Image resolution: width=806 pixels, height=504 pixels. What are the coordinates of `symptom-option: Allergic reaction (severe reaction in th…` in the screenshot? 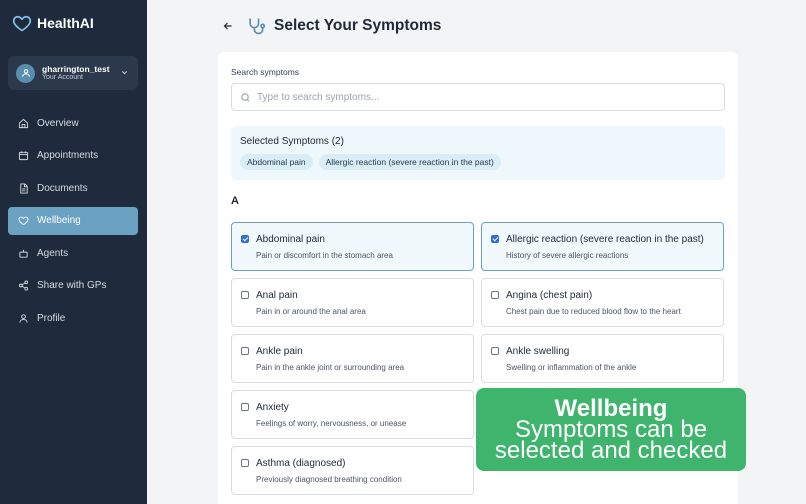 It's located at (602, 246).